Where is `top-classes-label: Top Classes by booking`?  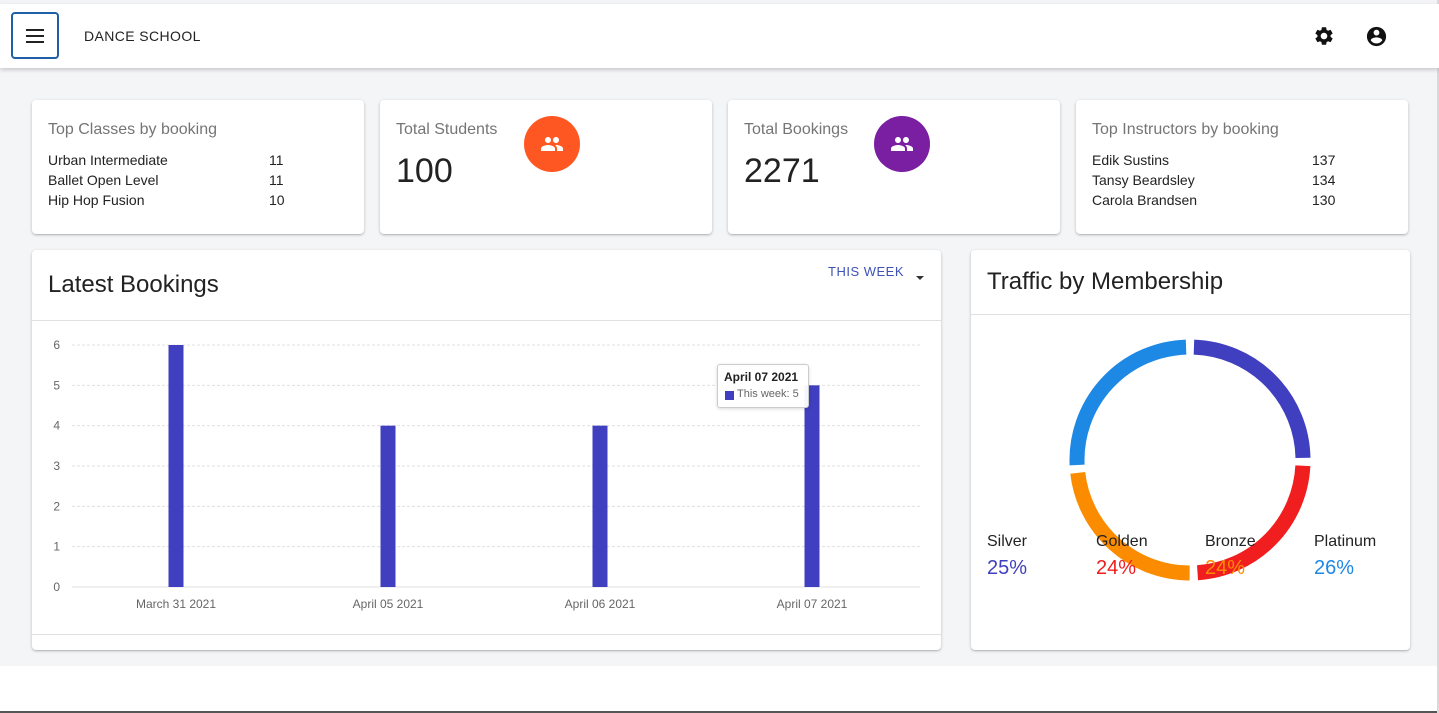 top-classes-label: Top Classes by booking is located at coordinates (132, 129).